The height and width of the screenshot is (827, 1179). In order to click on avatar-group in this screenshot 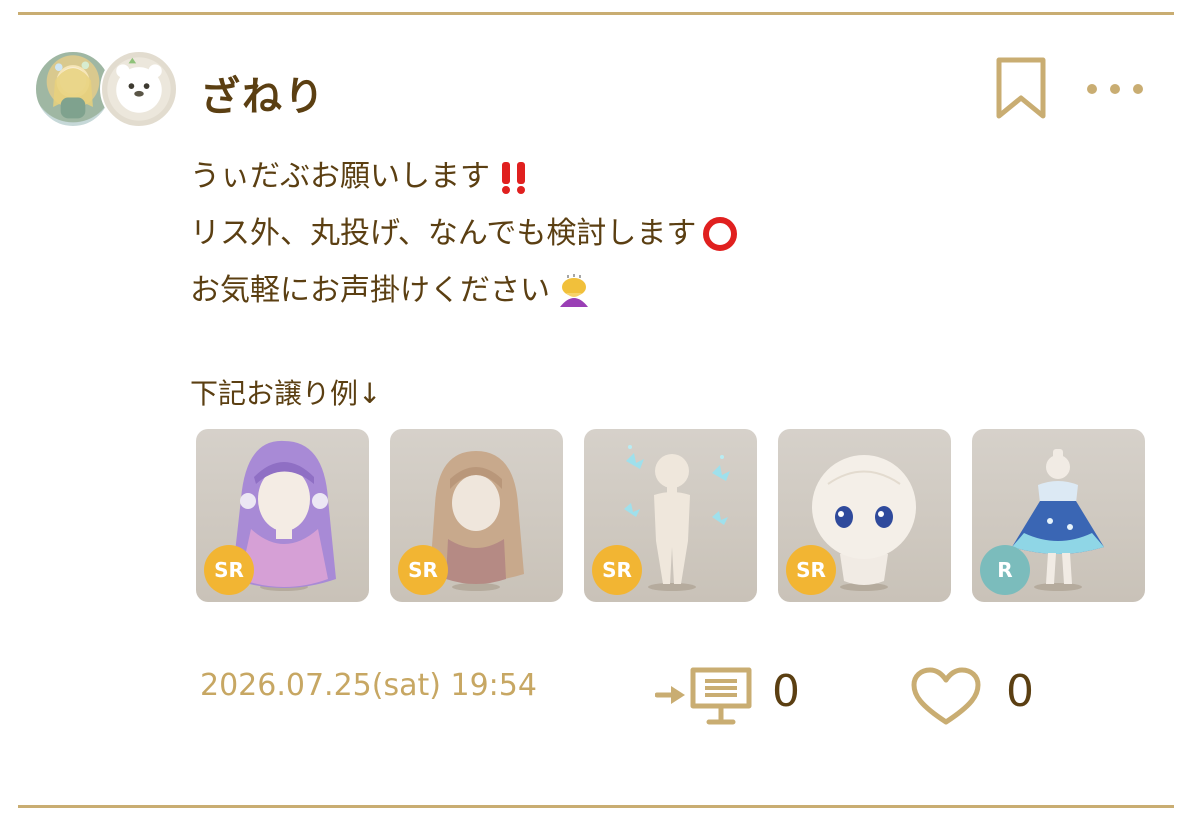, I will do `click(109, 91)`.